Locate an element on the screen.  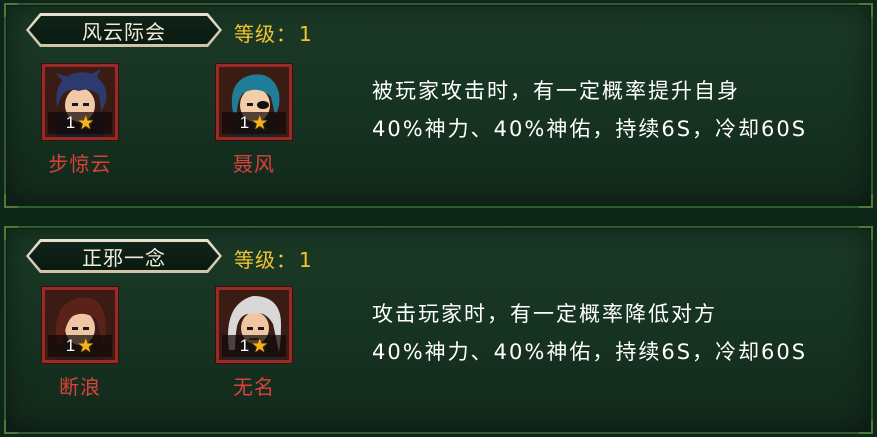
combo-title-tab: 正邪一念 is located at coordinates (124, 256).